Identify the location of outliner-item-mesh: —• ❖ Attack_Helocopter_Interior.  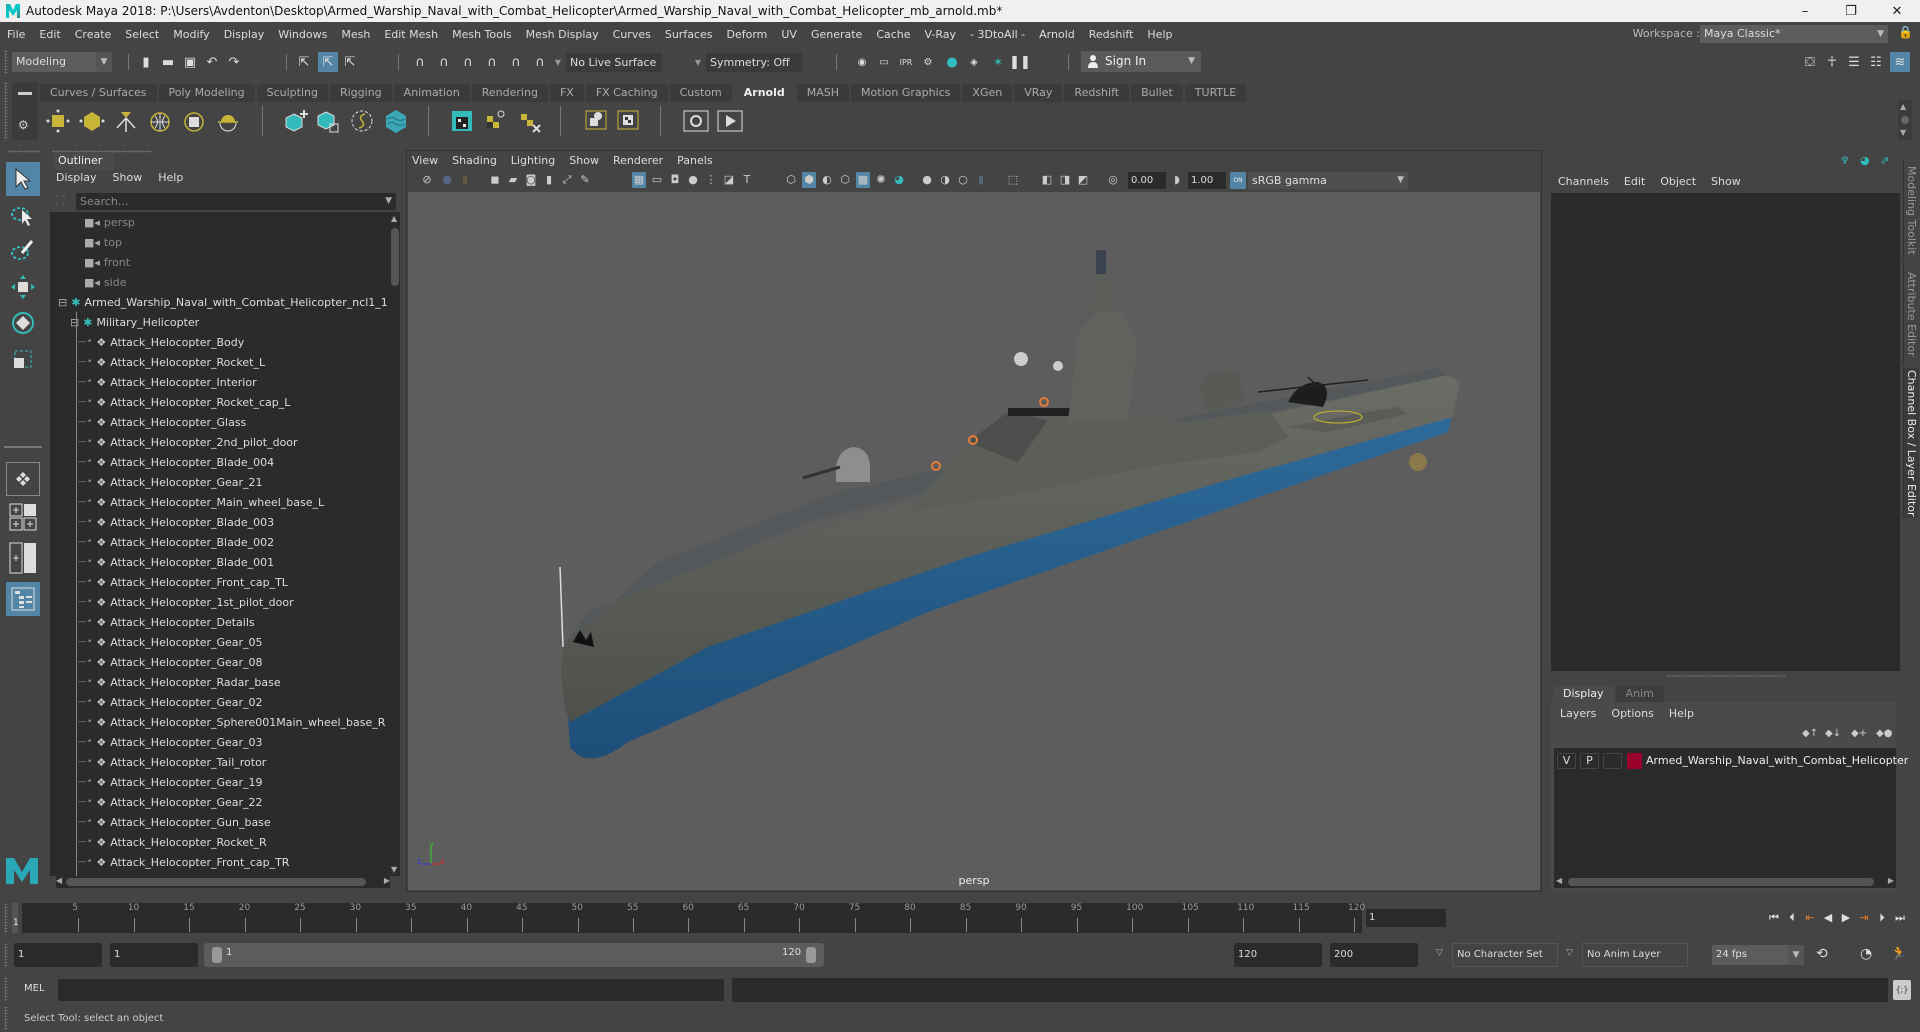
(220, 382).